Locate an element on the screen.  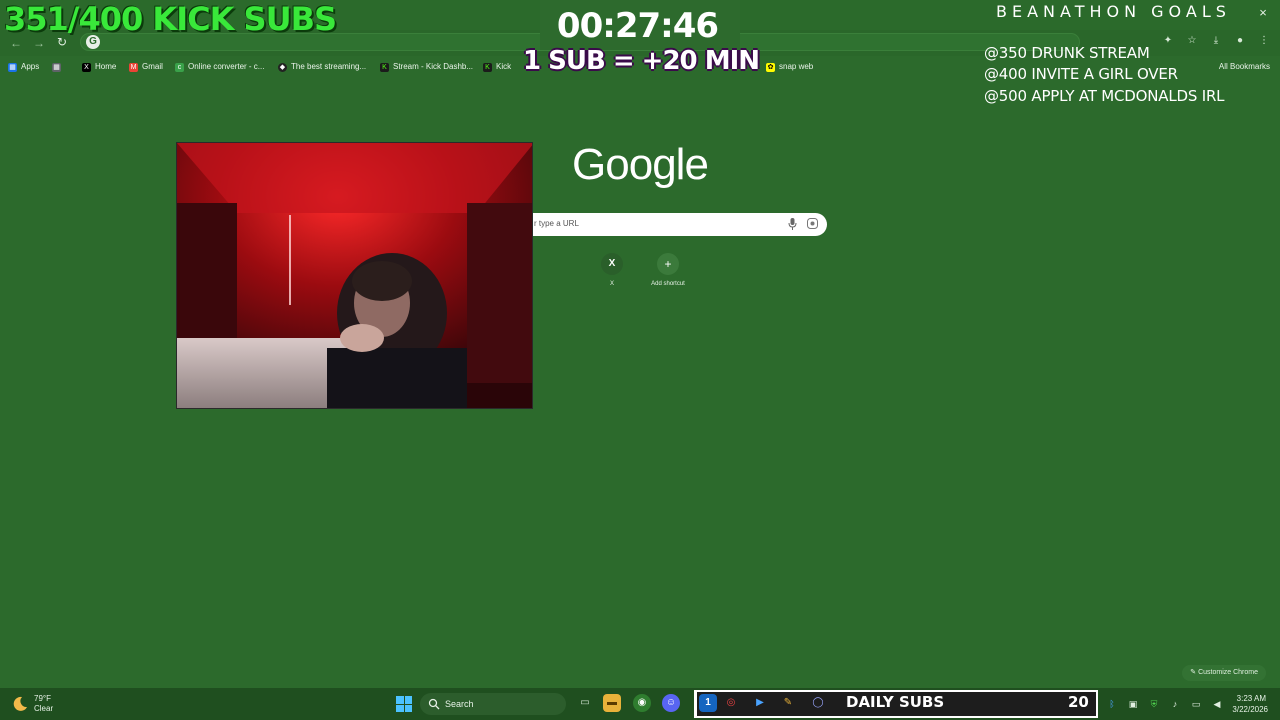
goal-item: @500 APPLY AT MCDONALDS IRL is located at coordinates (1104, 96).